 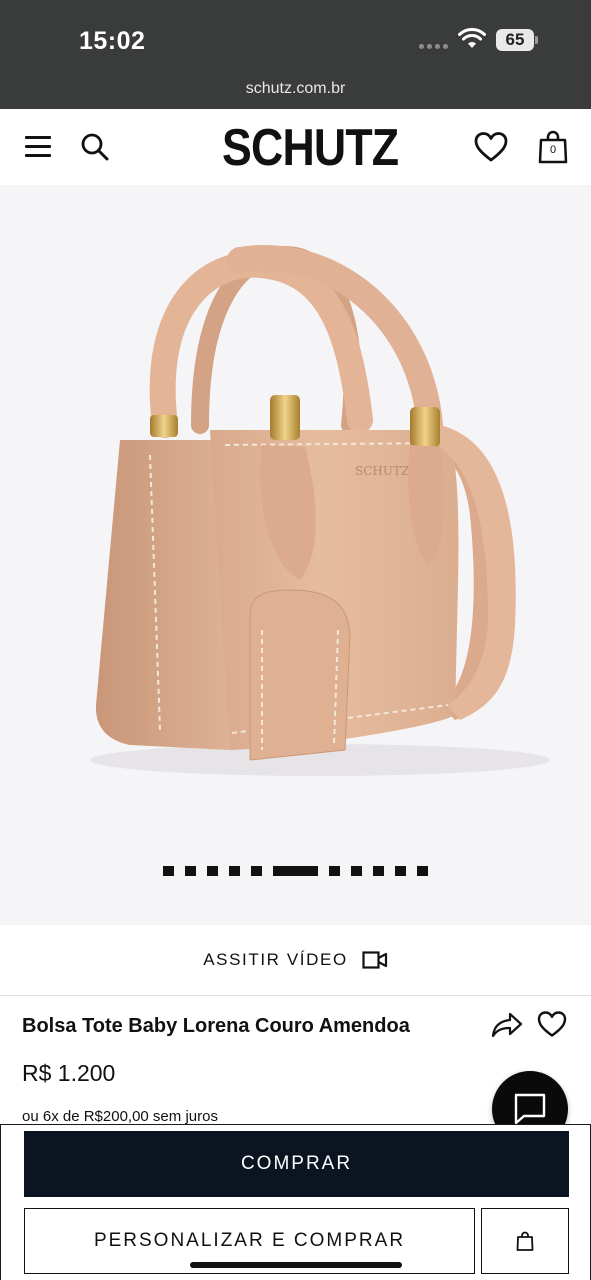 What do you see at coordinates (472, 38) in the screenshot?
I see `wifi-icon` at bounding box center [472, 38].